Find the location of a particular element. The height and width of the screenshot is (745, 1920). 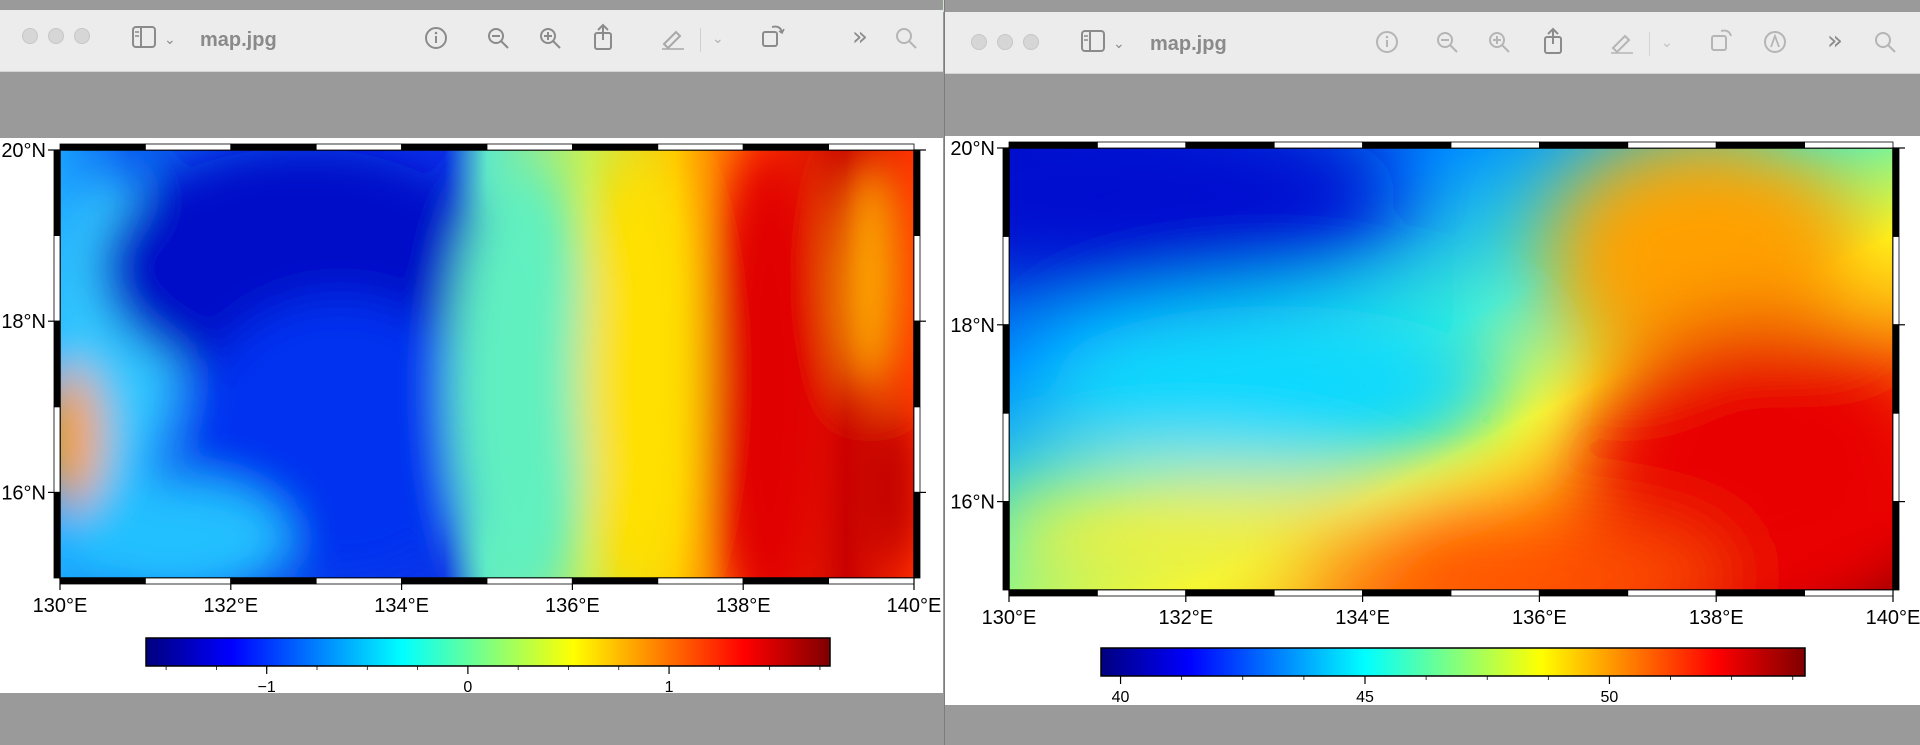

x-tick-label: 136°E is located at coordinates (1539, 618).